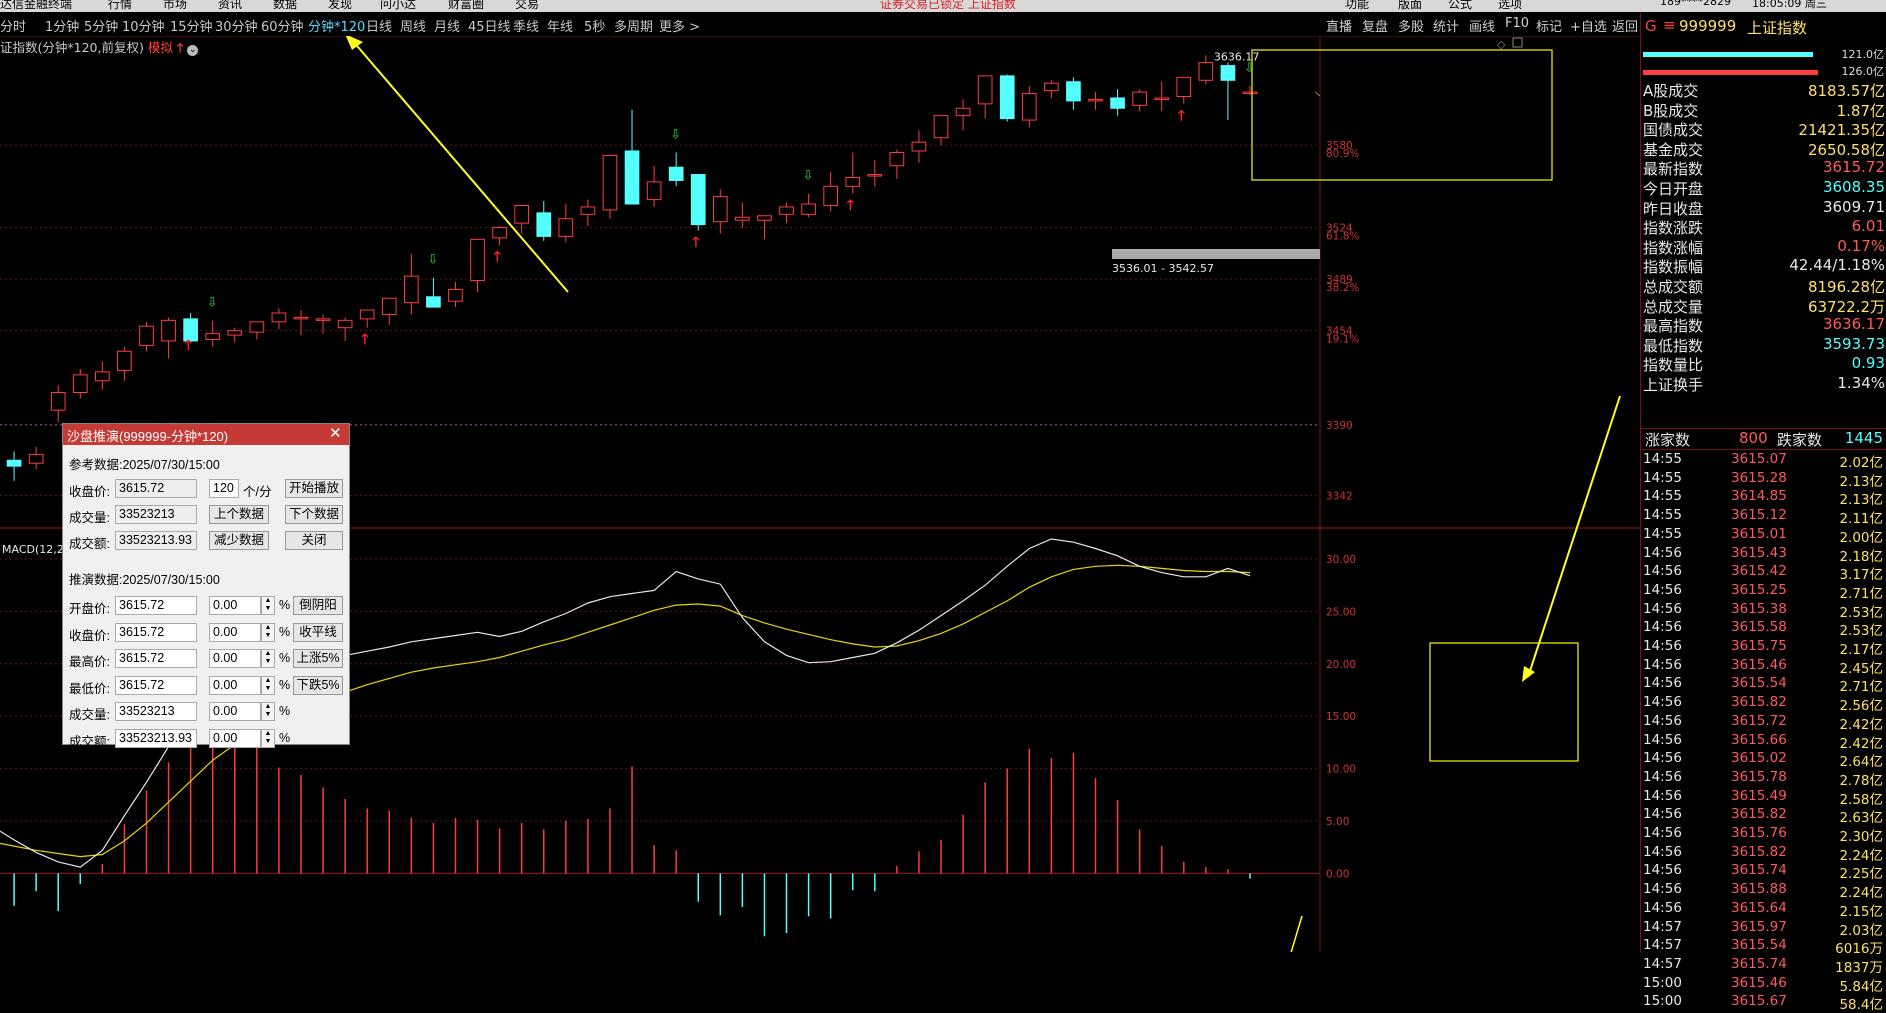 This screenshot has width=1886, height=1013. What do you see at coordinates (466, 6) in the screenshot?
I see `menu-wealth: 财富圈` at bounding box center [466, 6].